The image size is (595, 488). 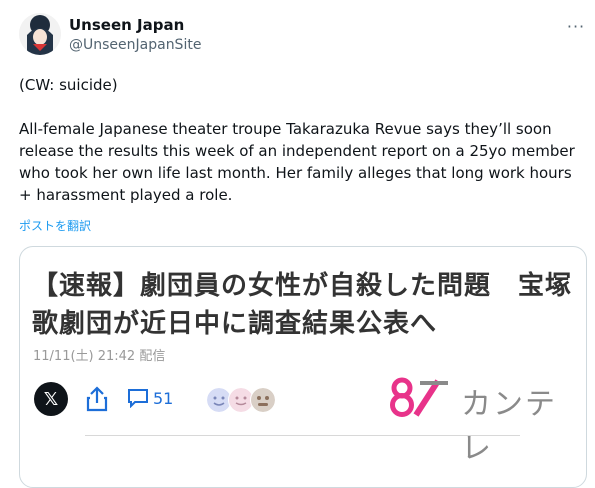 I want to click on more-options-button: ···, so click(x=576, y=26).